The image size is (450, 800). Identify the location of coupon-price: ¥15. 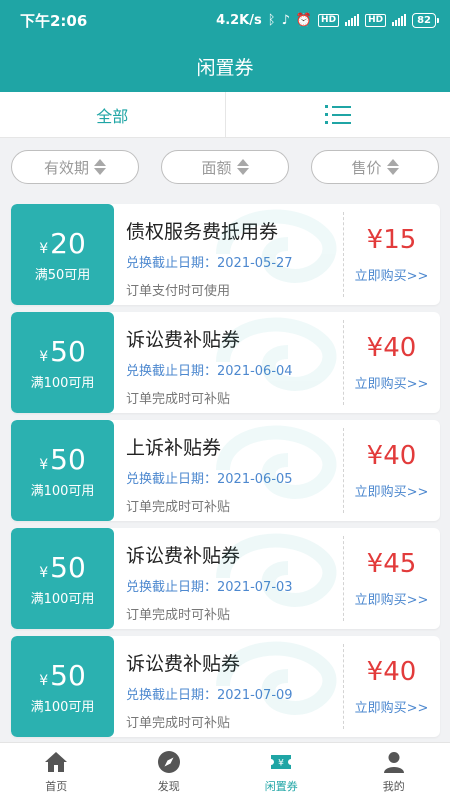
(391, 240).